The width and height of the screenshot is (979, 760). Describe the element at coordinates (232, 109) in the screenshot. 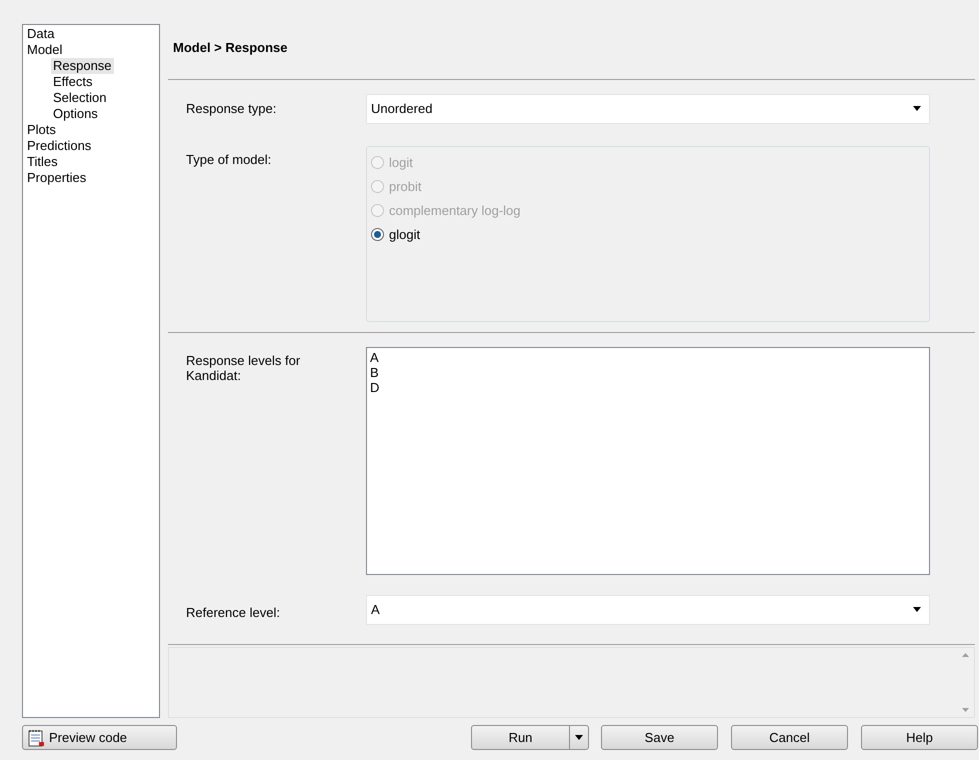

I see `field-label: Response type:` at that location.